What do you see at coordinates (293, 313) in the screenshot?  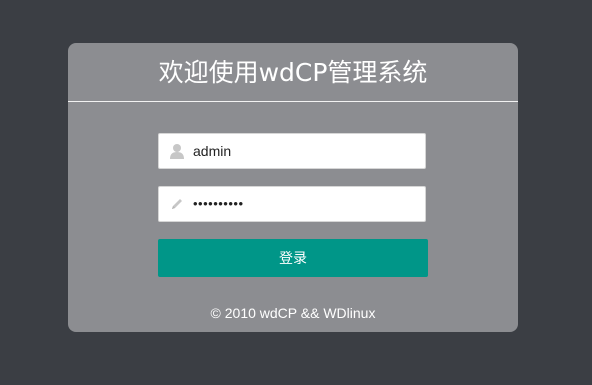 I see `copyright-footer: © 2010 wdCP && WDlinux` at bounding box center [293, 313].